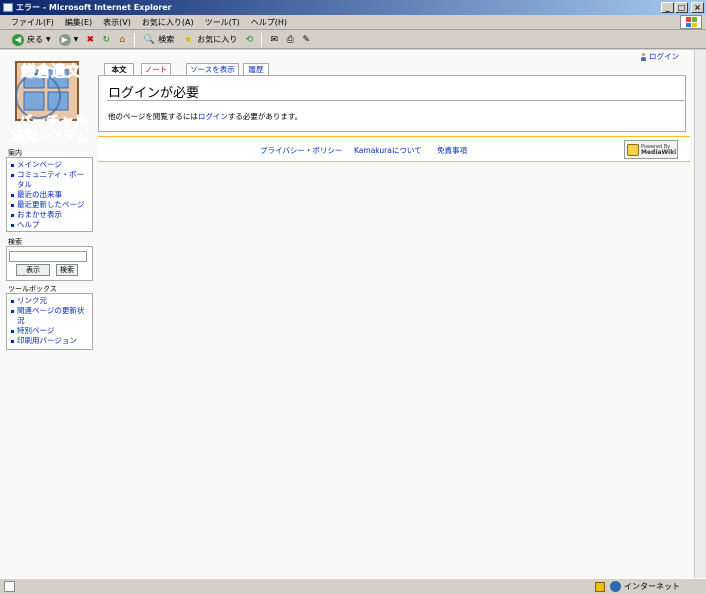  I want to click on page-status-icon, so click(9, 586).